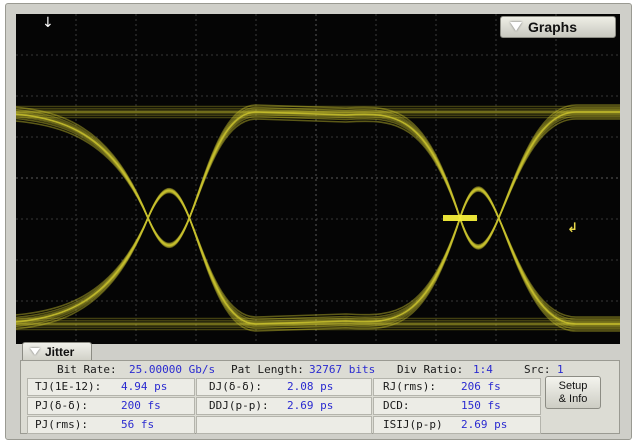 Image resolution: width=640 pixels, height=446 pixels. What do you see at coordinates (413, 424) in the screenshot?
I see `isij-label: ISIJ(p-p)` at bounding box center [413, 424].